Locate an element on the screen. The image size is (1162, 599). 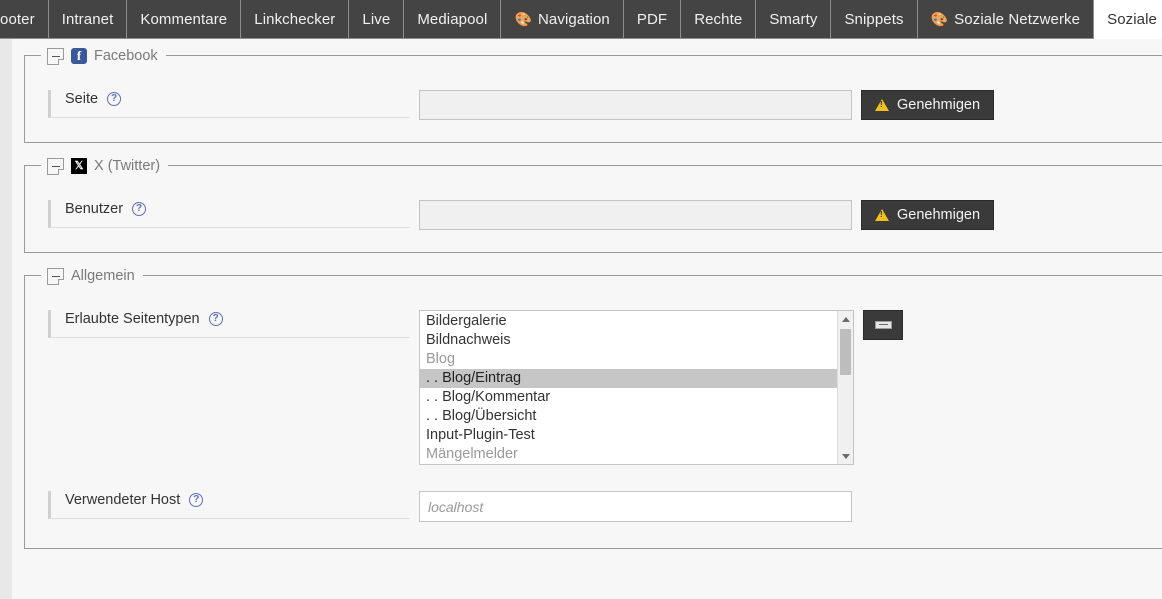
tab-ooter: ooter is located at coordinates (24, 19).